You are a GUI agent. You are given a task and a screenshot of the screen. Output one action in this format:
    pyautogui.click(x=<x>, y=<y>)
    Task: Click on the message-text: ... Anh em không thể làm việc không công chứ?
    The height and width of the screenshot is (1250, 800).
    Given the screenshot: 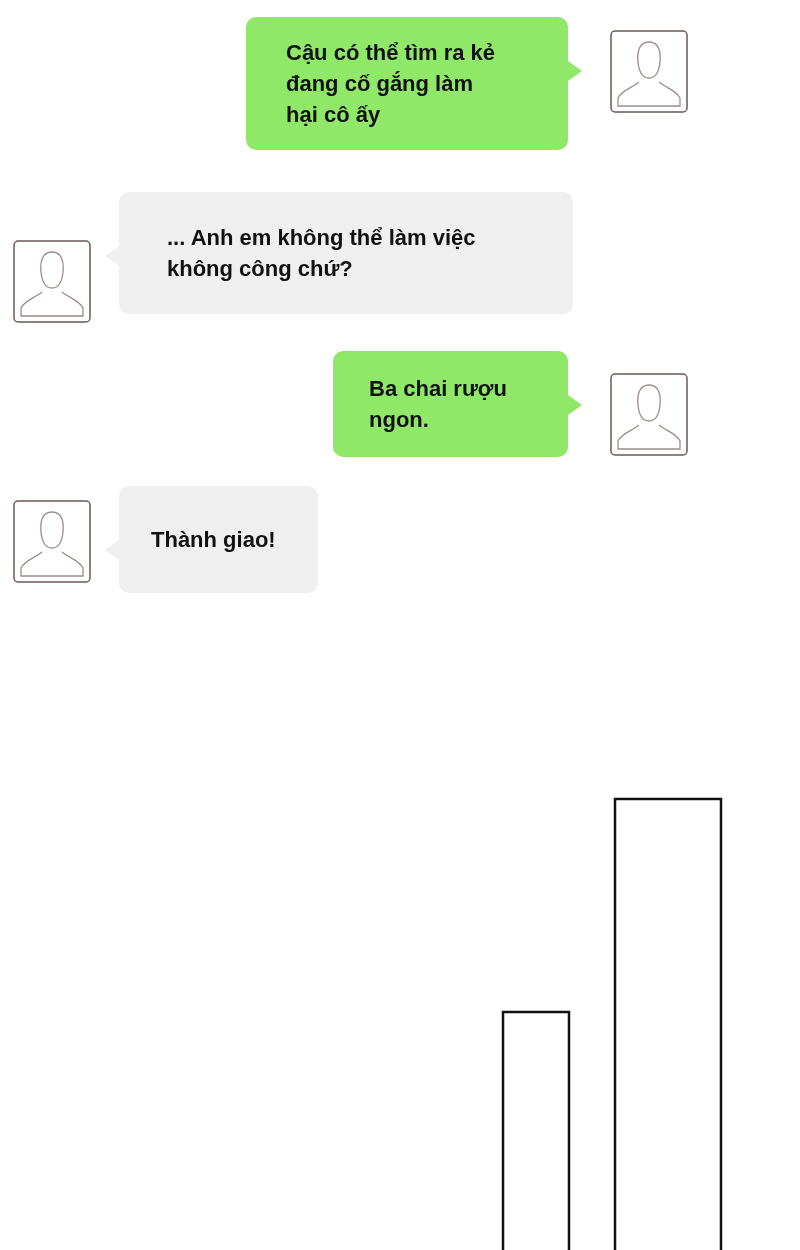 What is the action you would take?
    pyautogui.click(x=321, y=253)
    